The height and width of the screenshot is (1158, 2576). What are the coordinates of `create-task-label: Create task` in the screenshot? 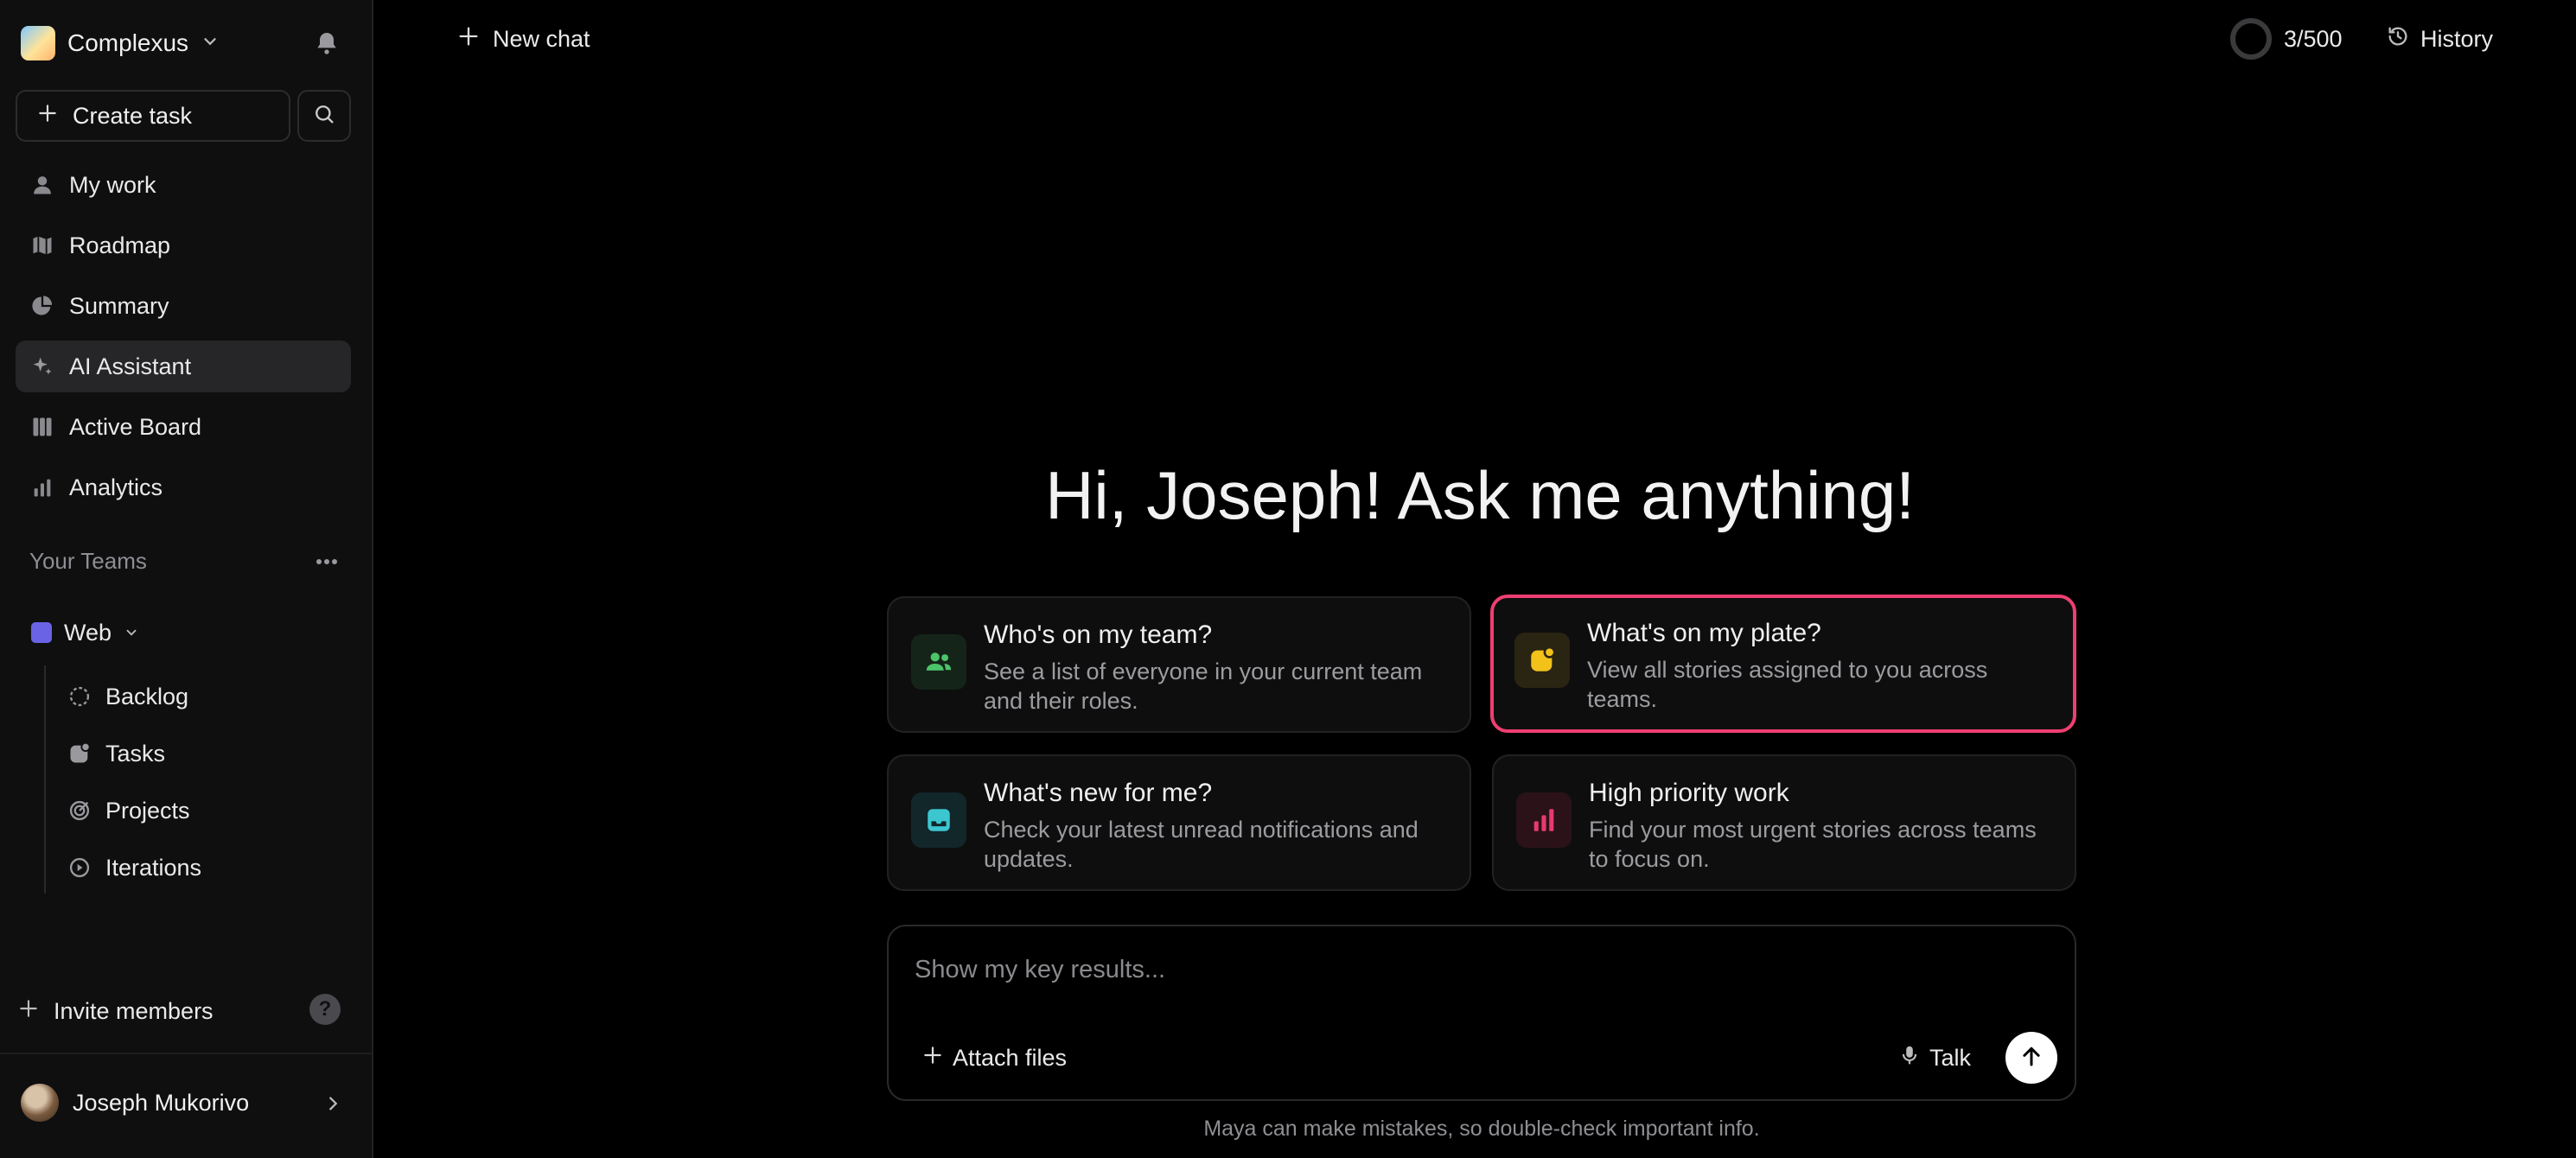 It's located at (133, 115).